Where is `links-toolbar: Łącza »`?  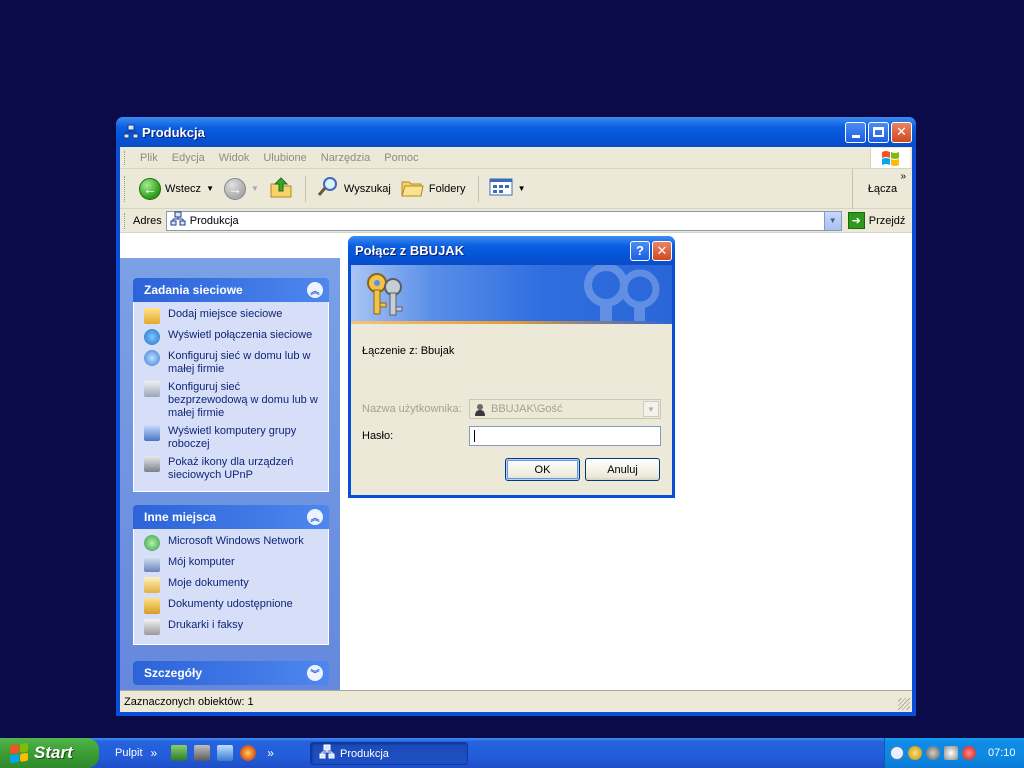 links-toolbar: Łącza » is located at coordinates (882, 189).